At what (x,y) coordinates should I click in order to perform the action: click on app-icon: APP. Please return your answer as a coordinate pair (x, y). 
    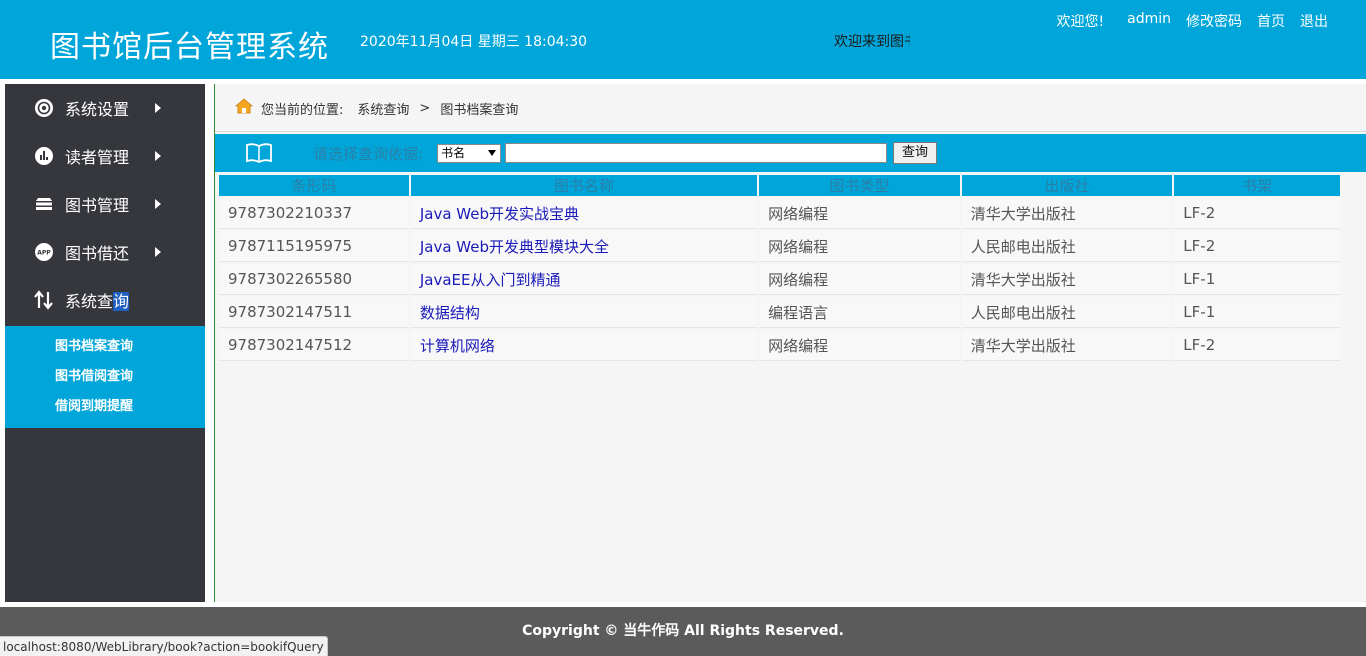
    Looking at the image, I should click on (44, 252).